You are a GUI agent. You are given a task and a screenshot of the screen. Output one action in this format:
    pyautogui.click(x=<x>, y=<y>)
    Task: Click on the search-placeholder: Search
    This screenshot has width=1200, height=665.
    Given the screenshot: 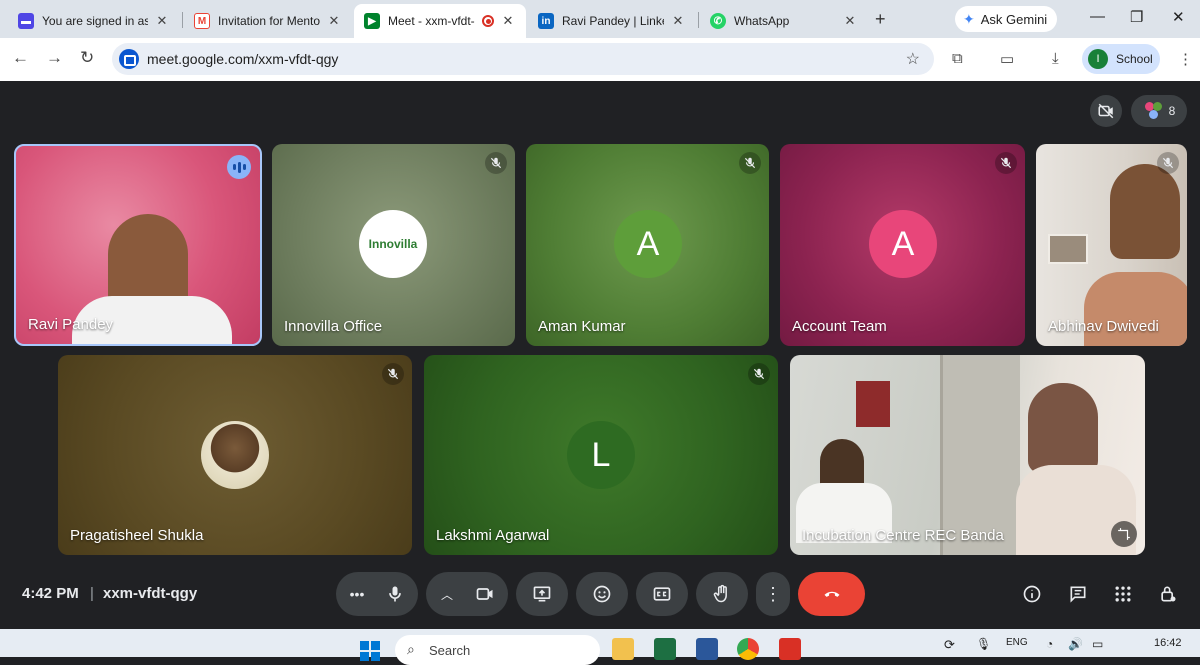 What is the action you would take?
    pyautogui.click(x=450, y=650)
    